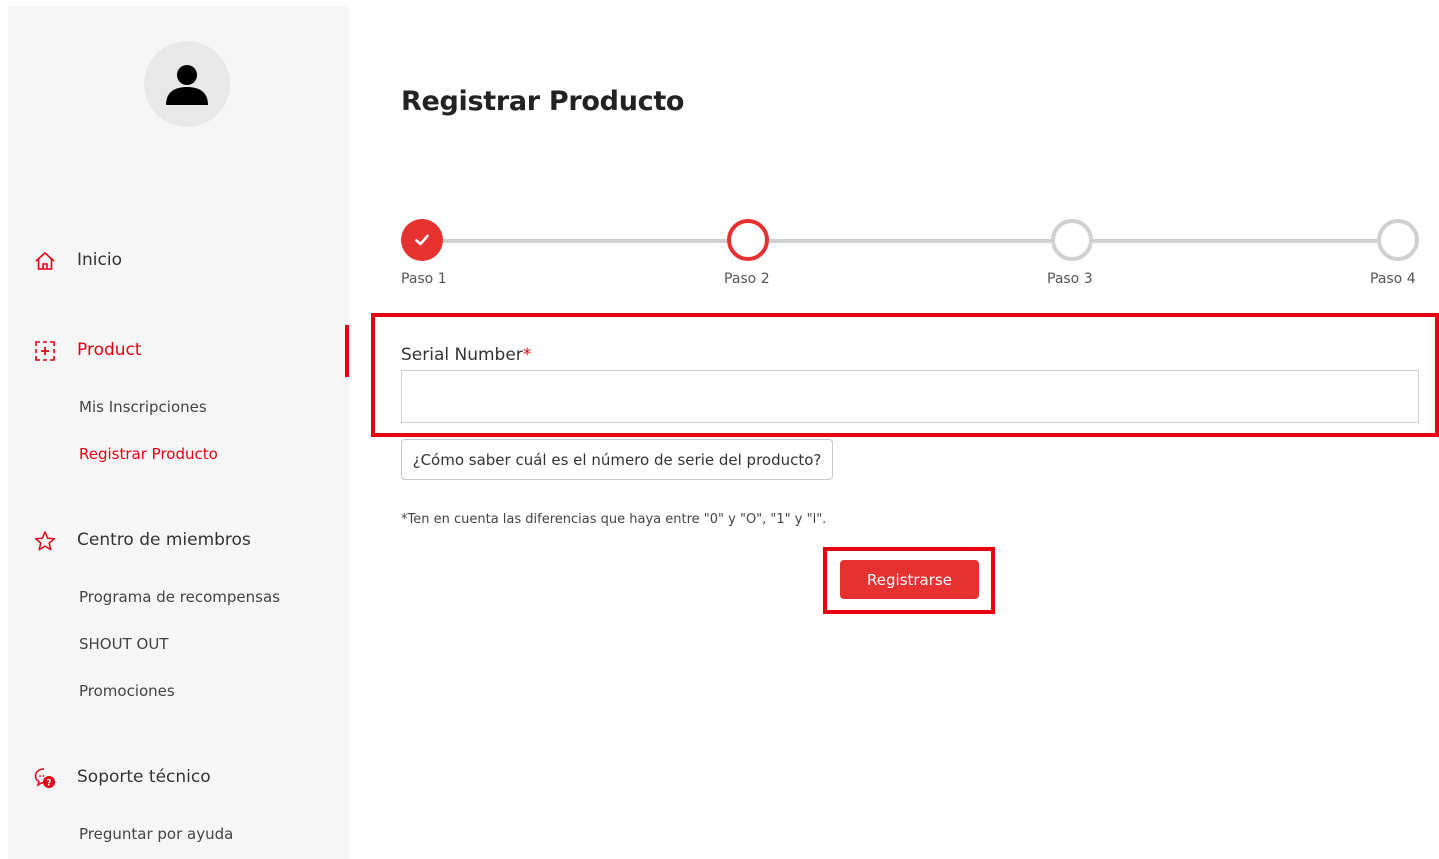 The height and width of the screenshot is (859, 1439). Describe the element at coordinates (143, 407) in the screenshot. I see `sub-item-mis-inscripciones: Mis Inscripciones` at that location.